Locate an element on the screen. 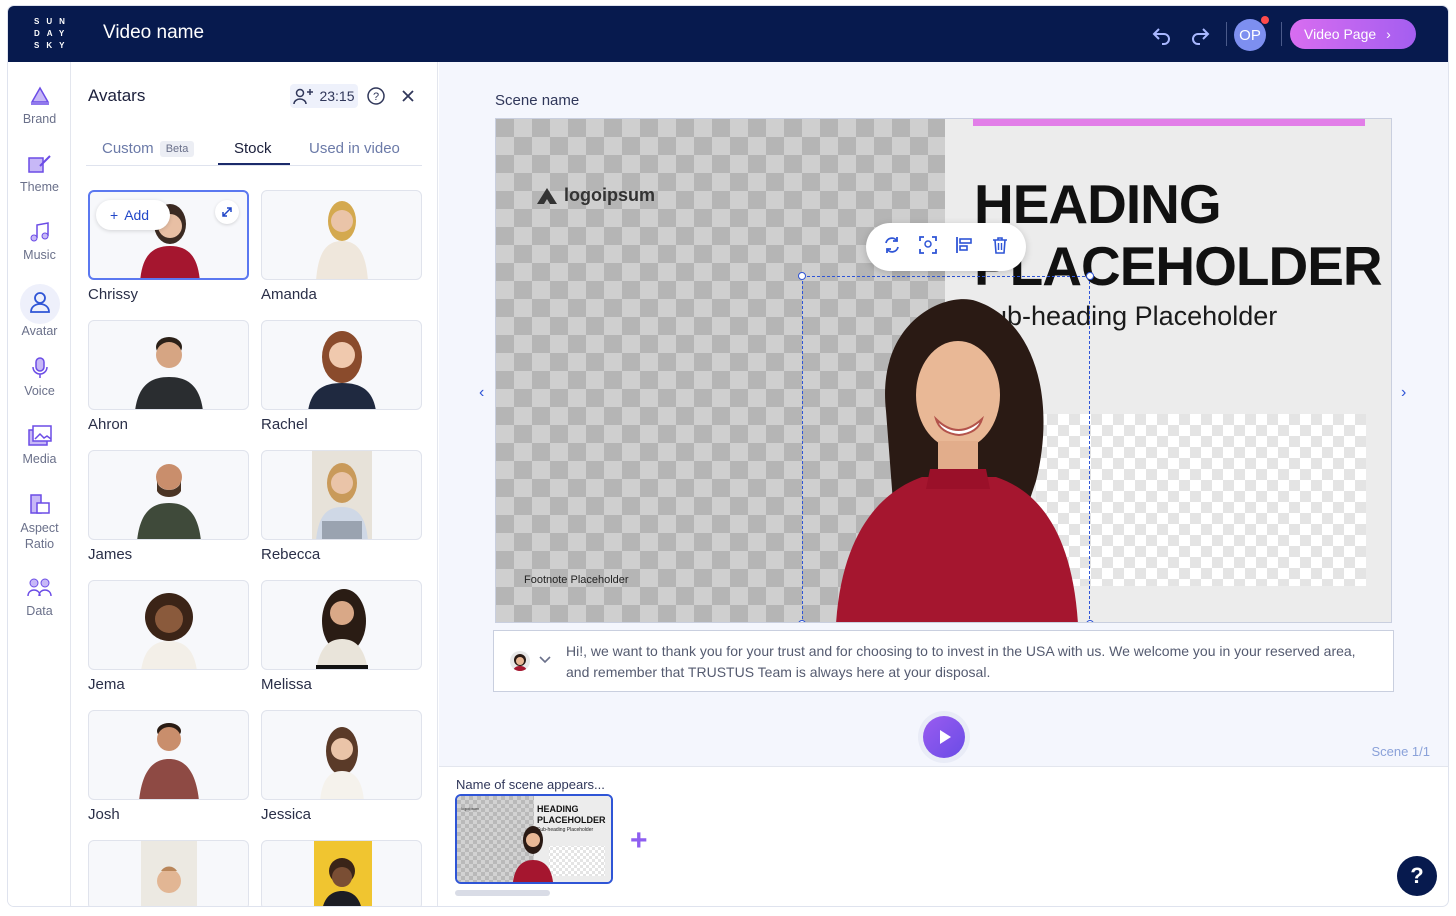 The image size is (1456, 916). expand-icon is located at coordinates (227, 212).